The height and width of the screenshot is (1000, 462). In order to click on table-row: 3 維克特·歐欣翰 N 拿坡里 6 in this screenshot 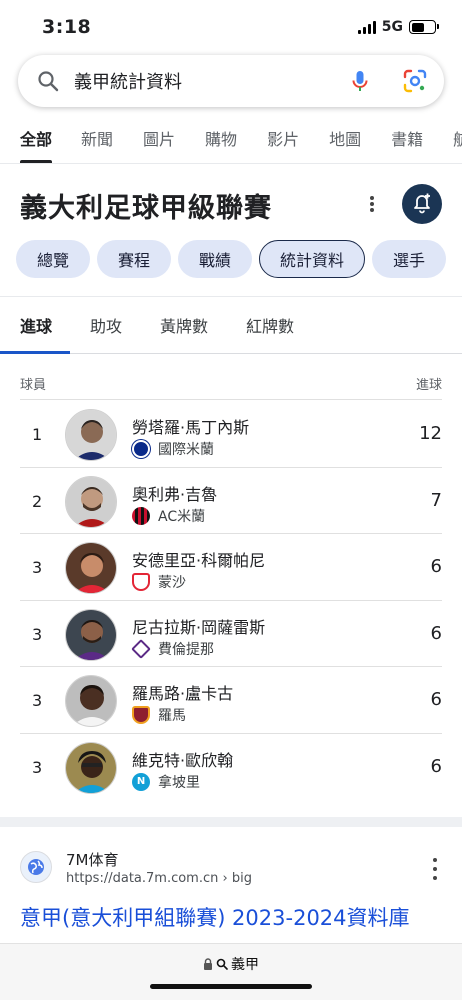, I will do `click(231, 767)`.